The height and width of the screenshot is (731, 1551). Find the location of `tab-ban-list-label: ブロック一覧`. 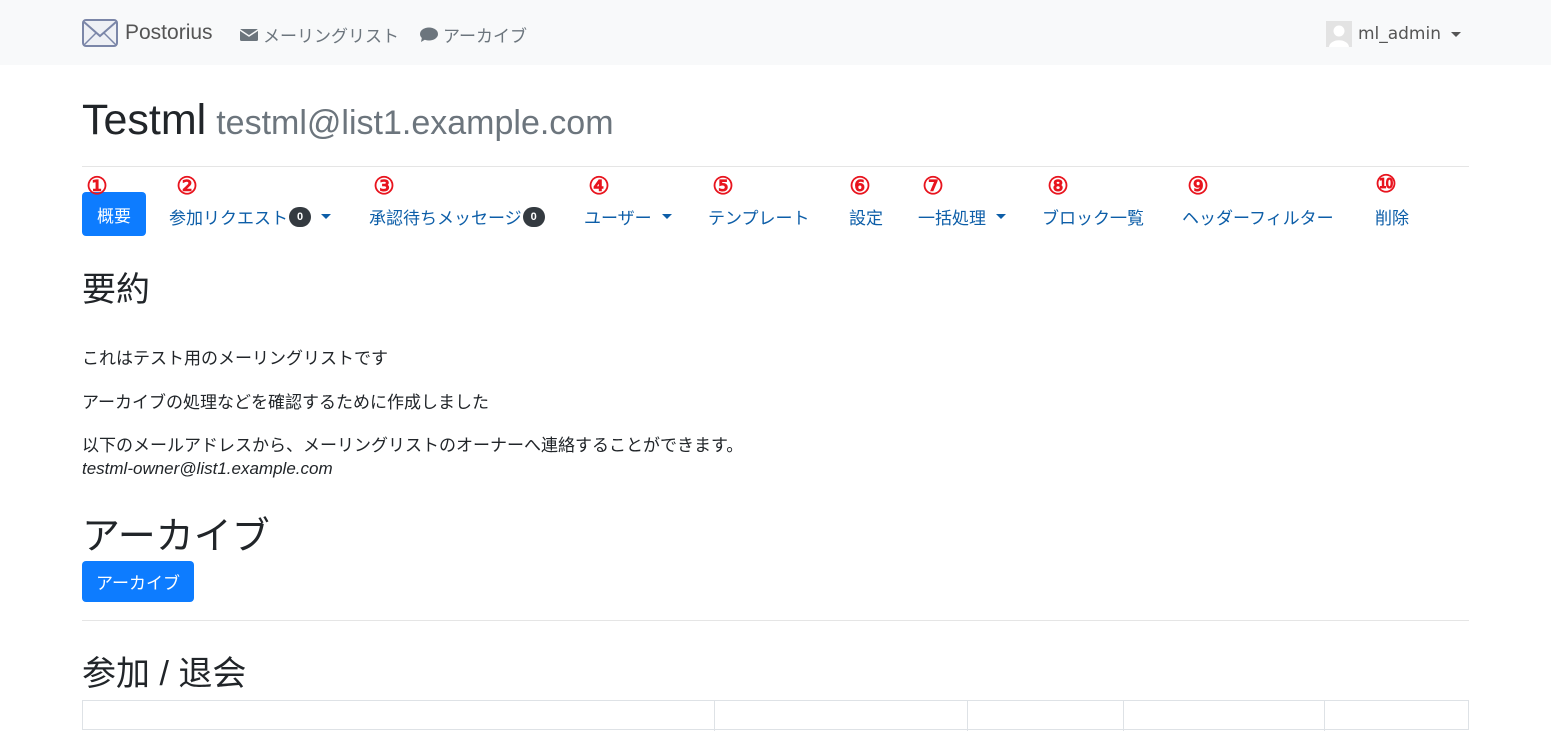

tab-ban-list-label: ブロック一覧 is located at coordinates (1093, 218).